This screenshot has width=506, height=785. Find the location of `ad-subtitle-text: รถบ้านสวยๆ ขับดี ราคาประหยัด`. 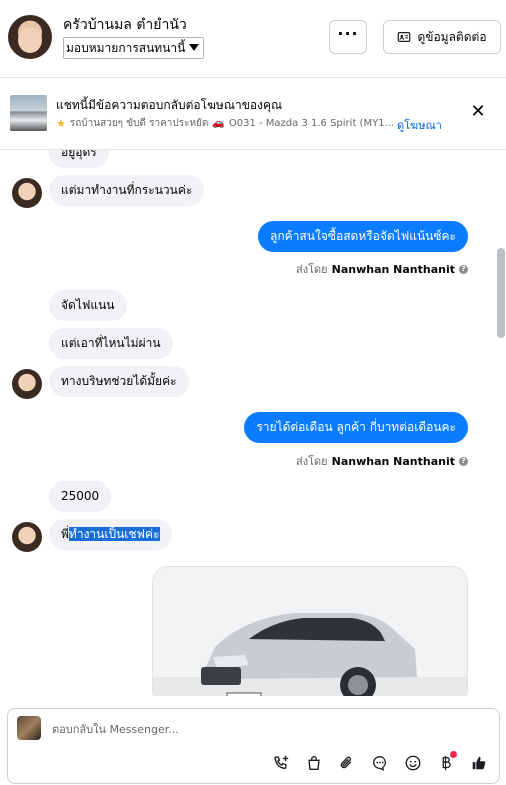

ad-subtitle-text: รถบ้านสวยๆ ขับดี ราคาประหยัด is located at coordinates (139, 123).